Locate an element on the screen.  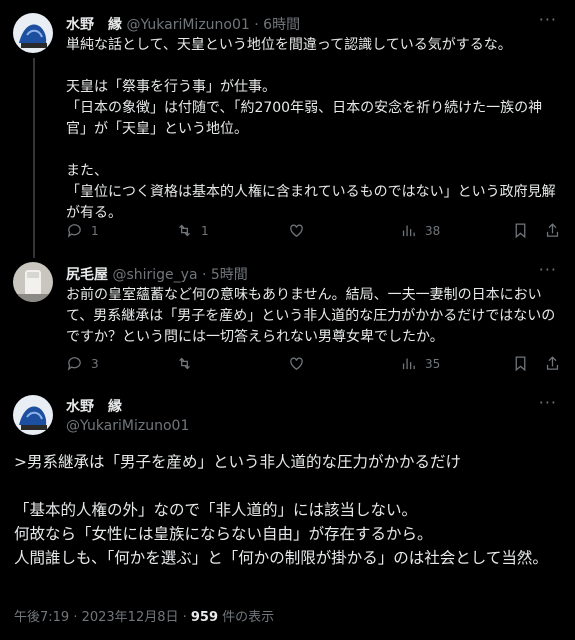
timestamp: 午後7:19 · 2023年12月8日 · is located at coordinates (102, 617).